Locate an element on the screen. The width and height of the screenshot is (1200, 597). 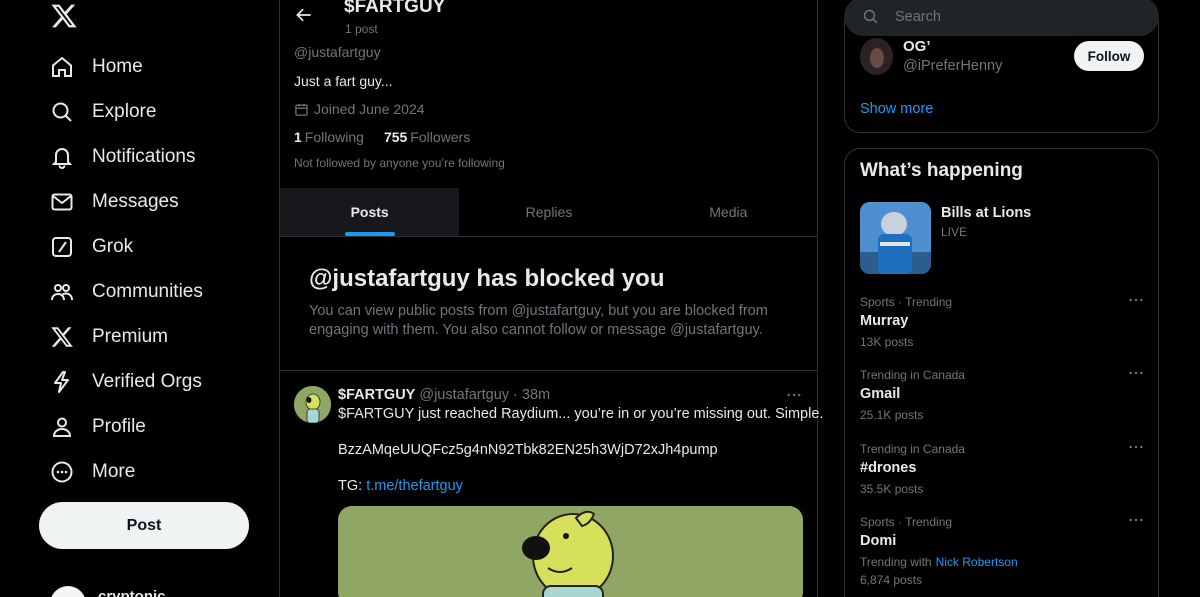
page-title: $FARTGUY is located at coordinates (395, 8).